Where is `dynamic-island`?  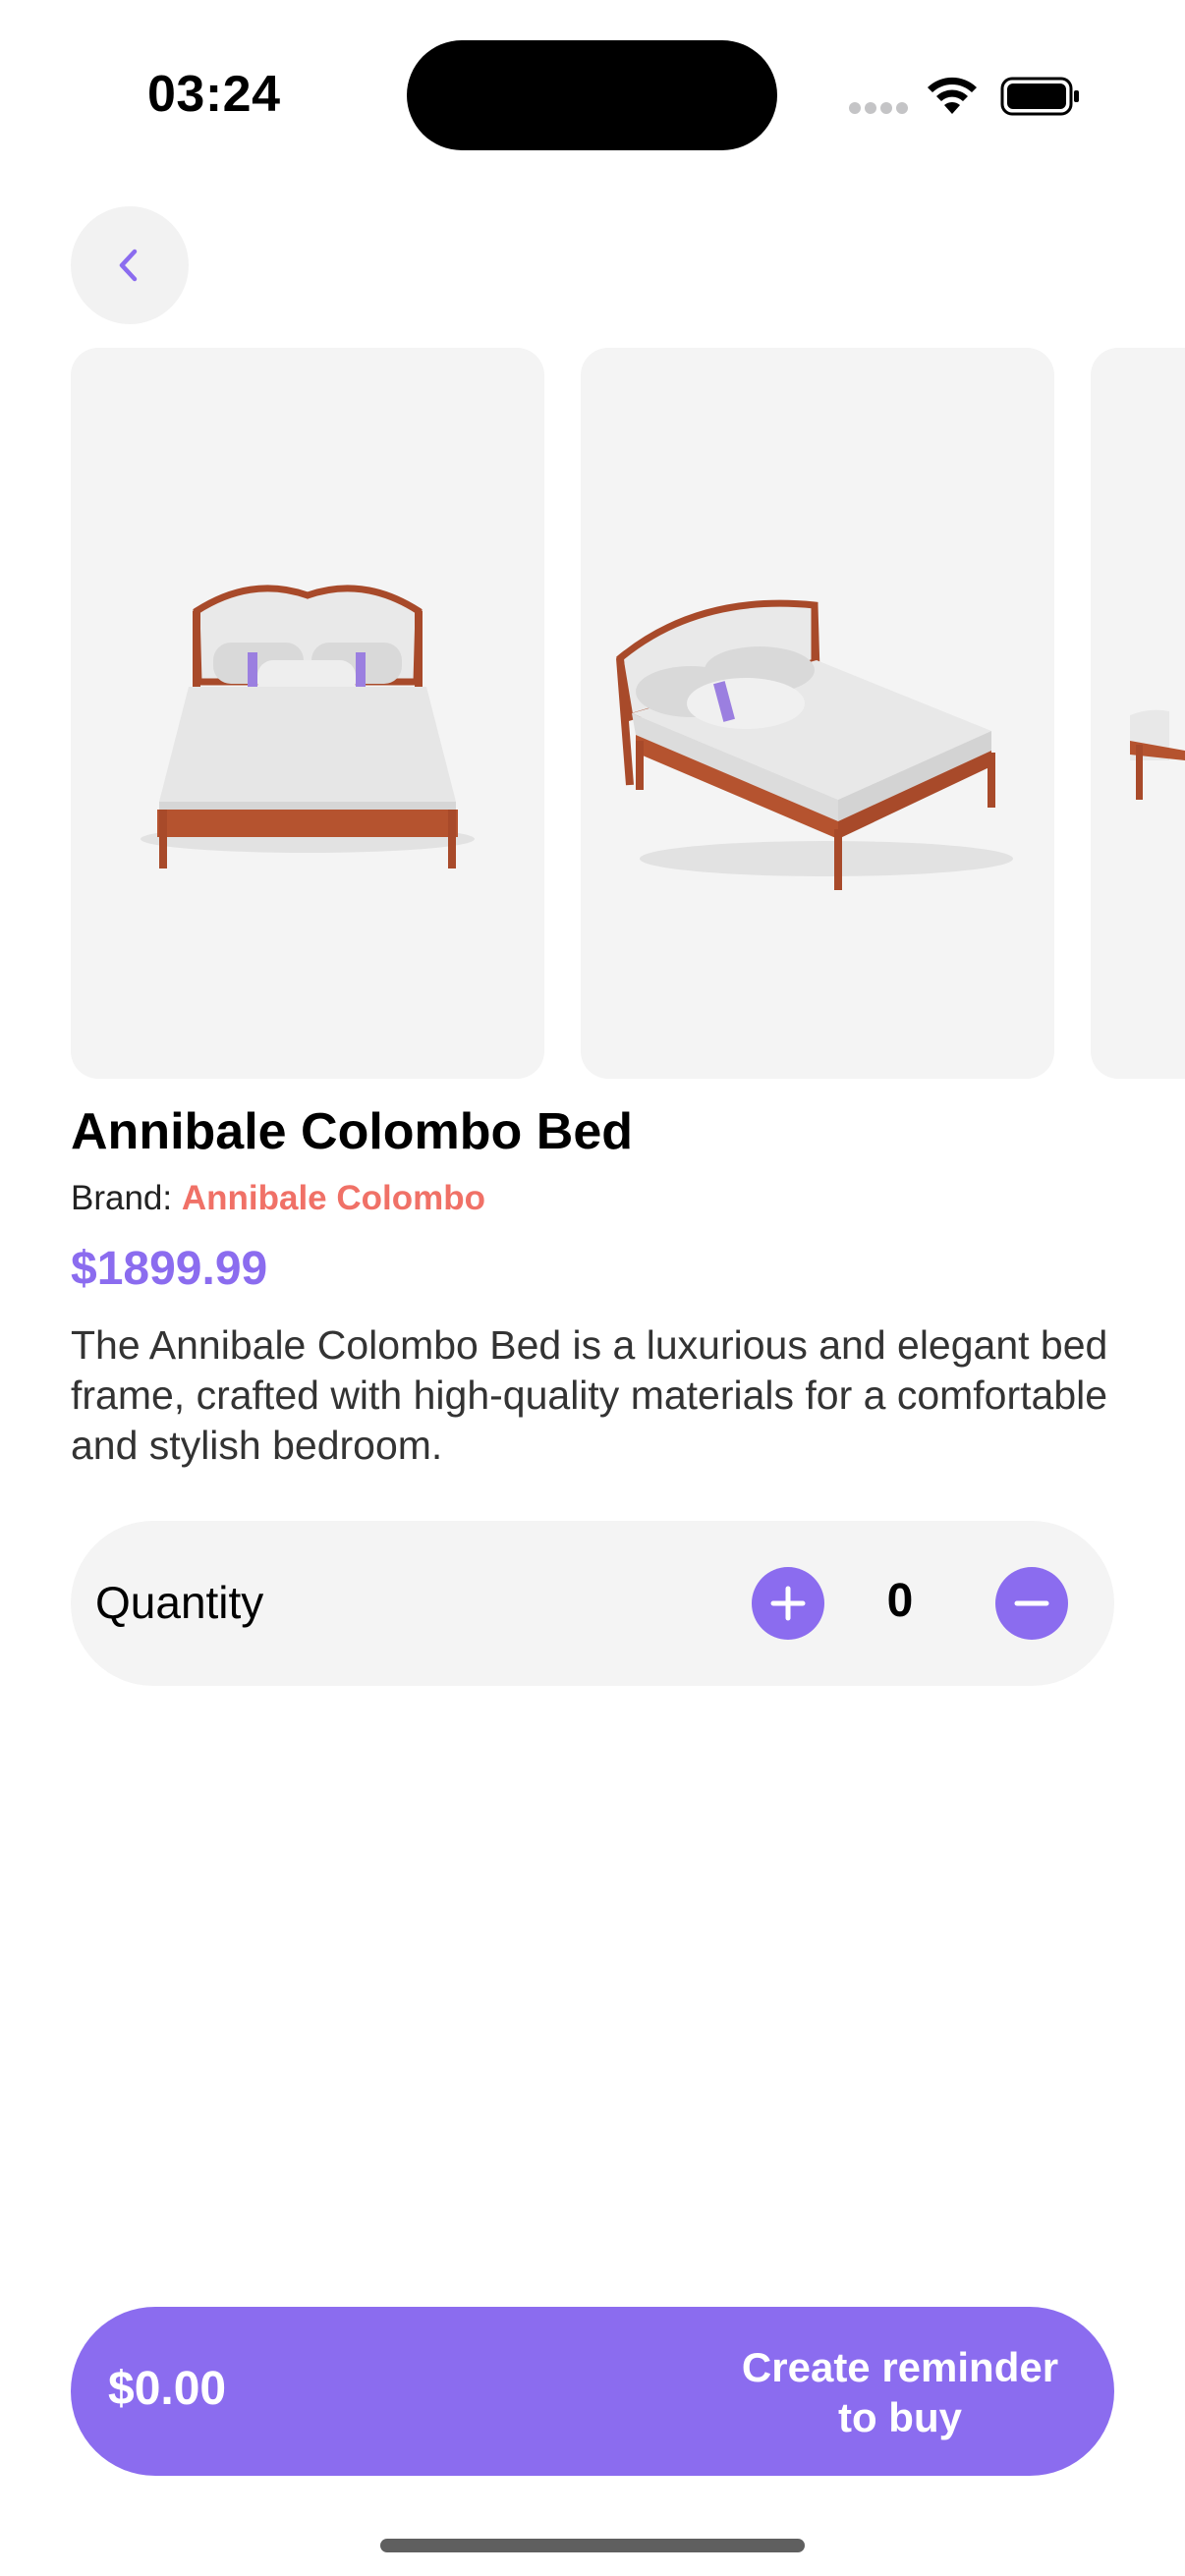 dynamic-island is located at coordinates (592, 95).